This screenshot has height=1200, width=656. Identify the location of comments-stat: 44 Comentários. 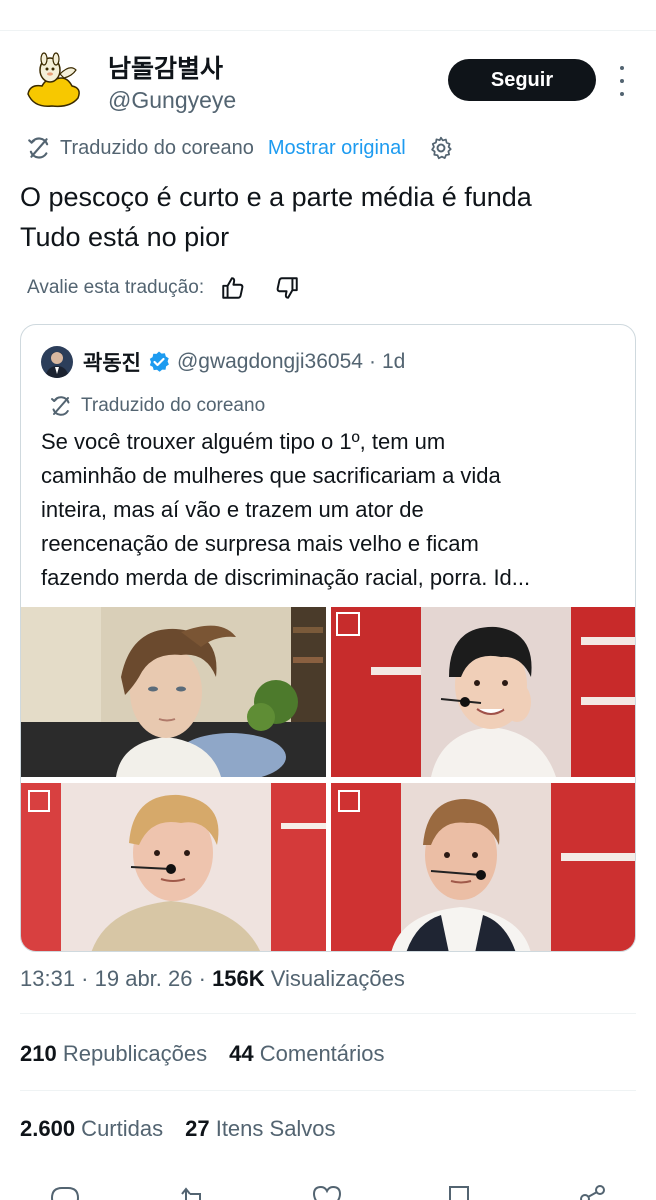
(306, 1054).